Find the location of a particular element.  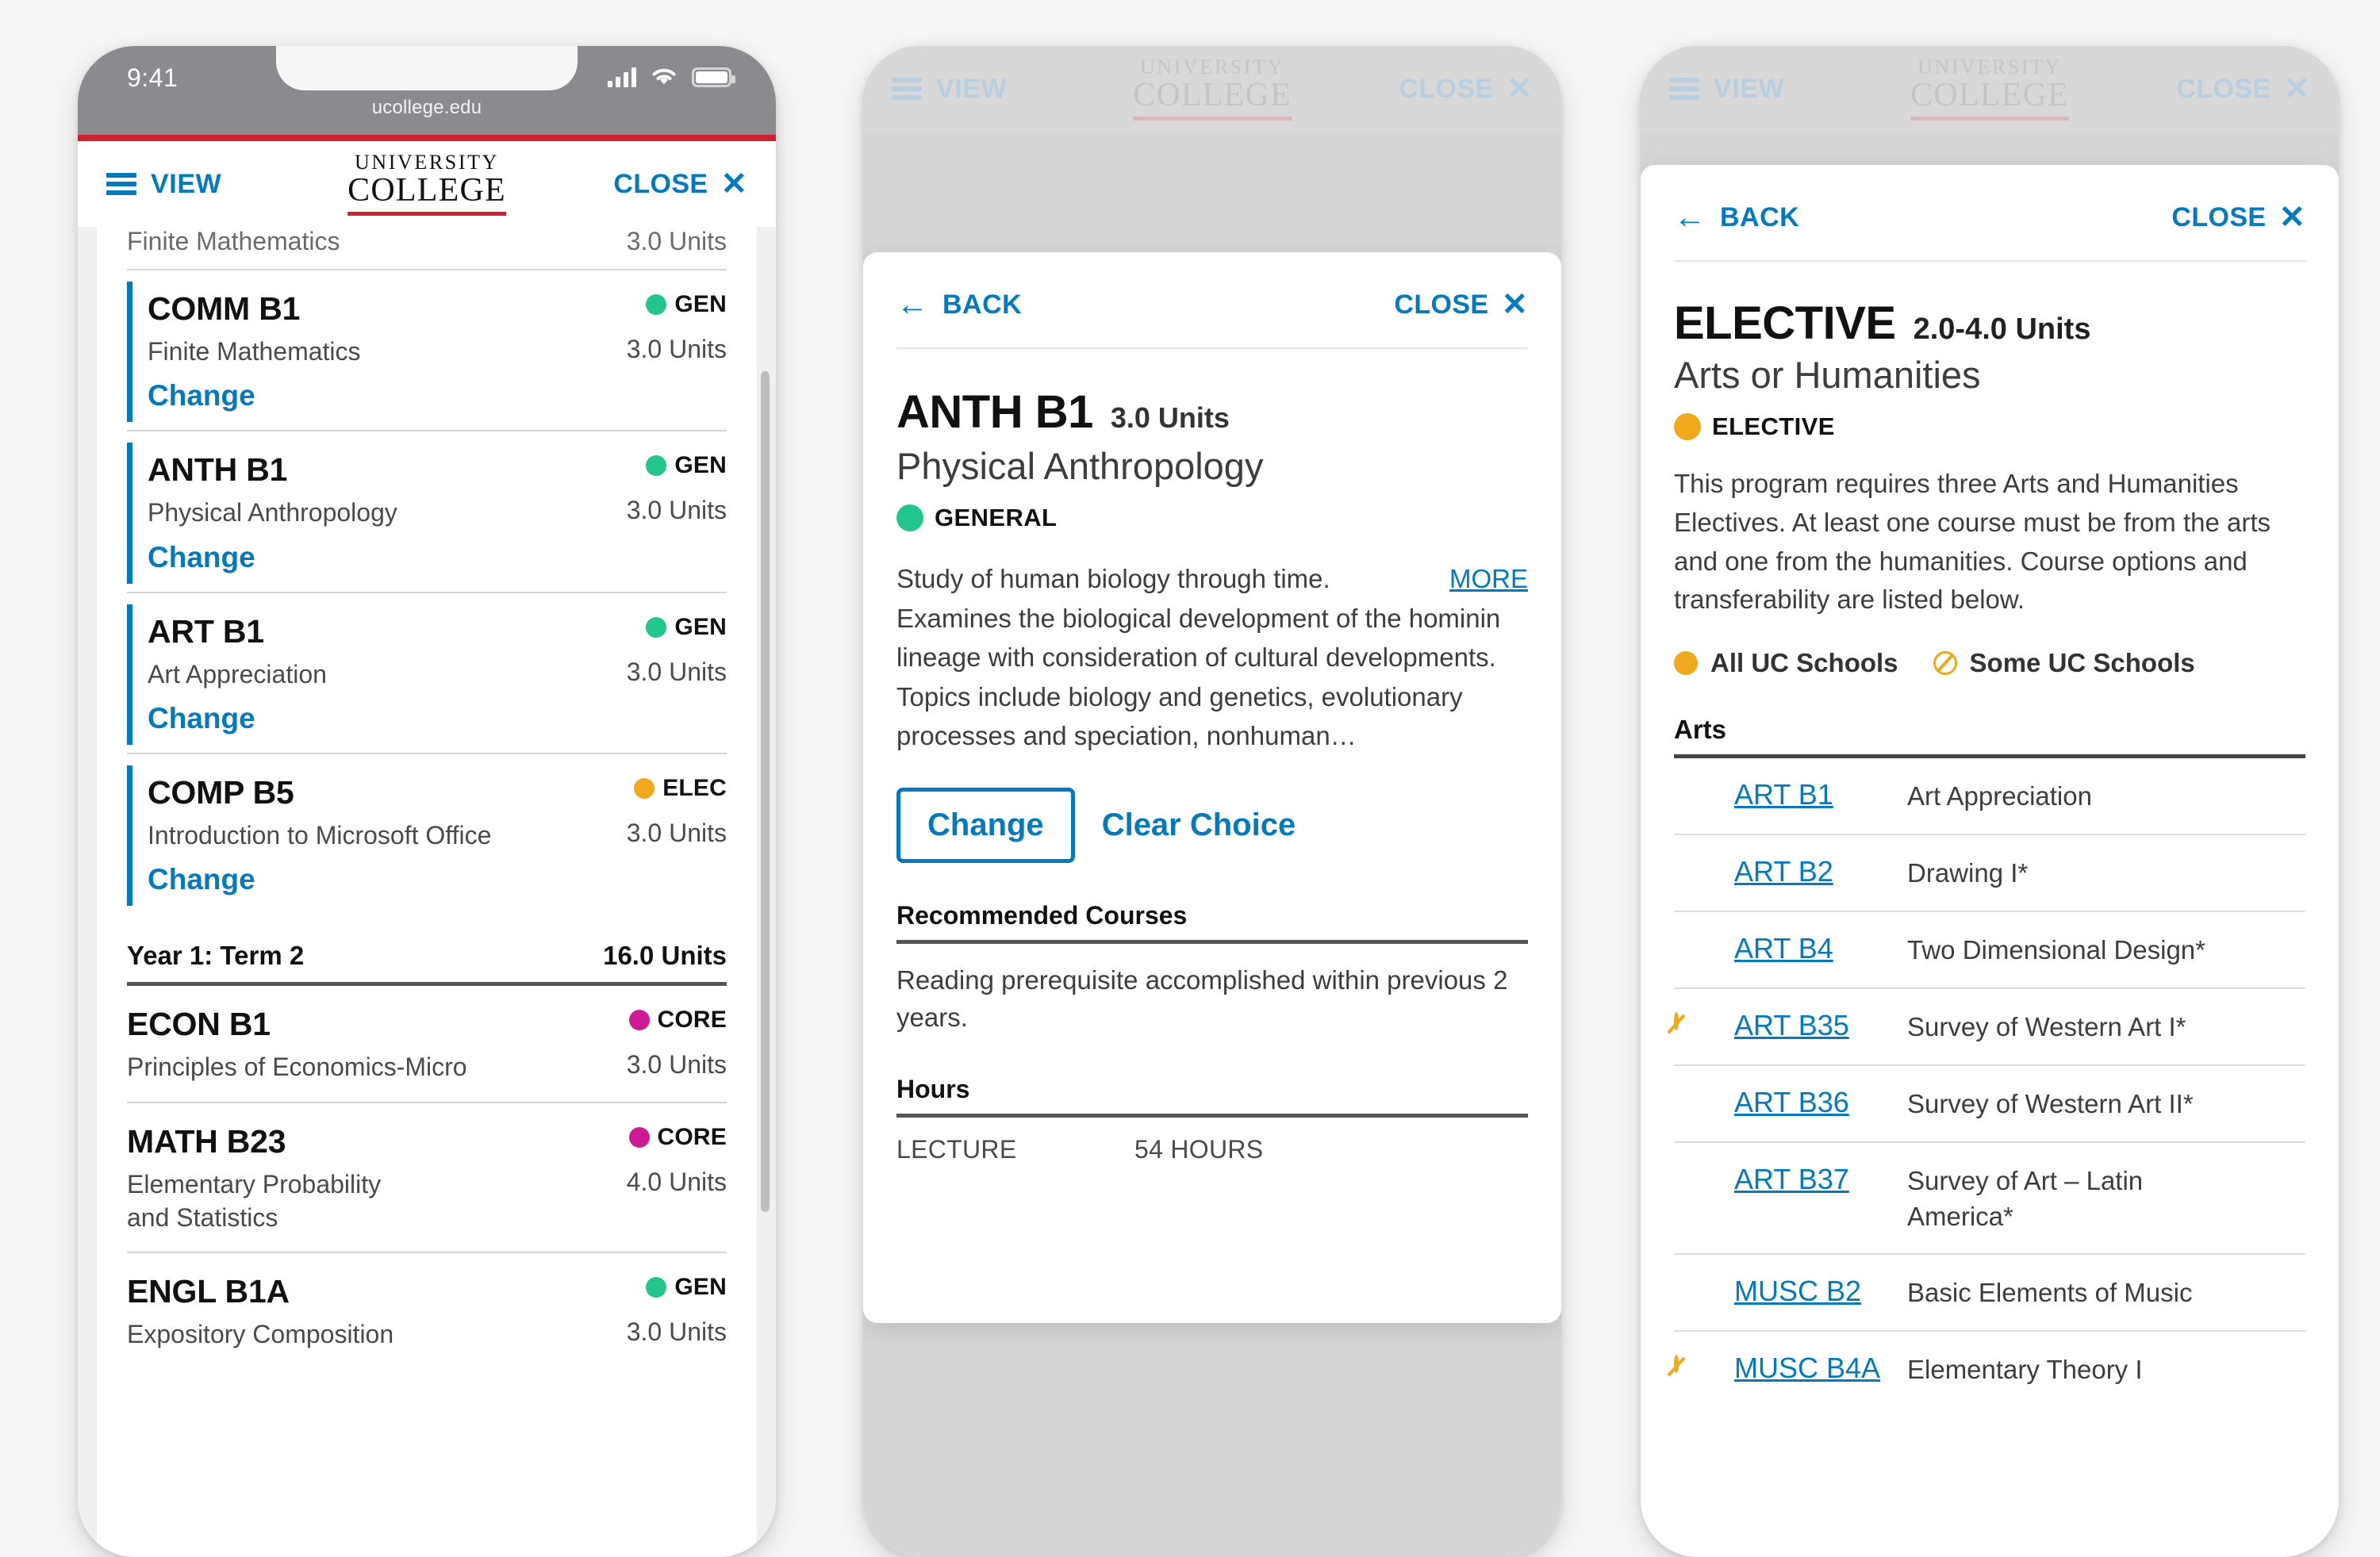

term-units: 16.0 Units is located at coordinates (665, 956).